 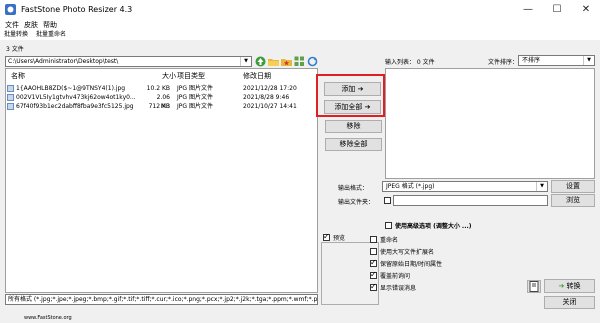 What do you see at coordinates (300, 318) in the screenshot?
I see `status-bar: www.FastStone.org` at bounding box center [300, 318].